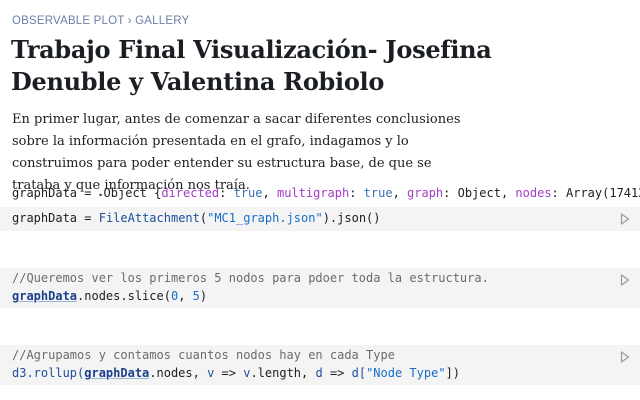 The height and width of the screenshot is (400, 640). I want to click on code-string: "MC1_graph.json", so click(265, 218).